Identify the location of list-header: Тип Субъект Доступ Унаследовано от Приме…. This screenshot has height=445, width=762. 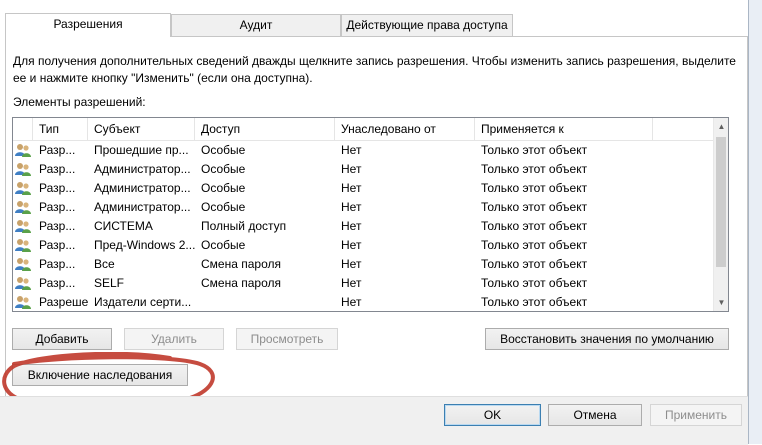
(363, 129).